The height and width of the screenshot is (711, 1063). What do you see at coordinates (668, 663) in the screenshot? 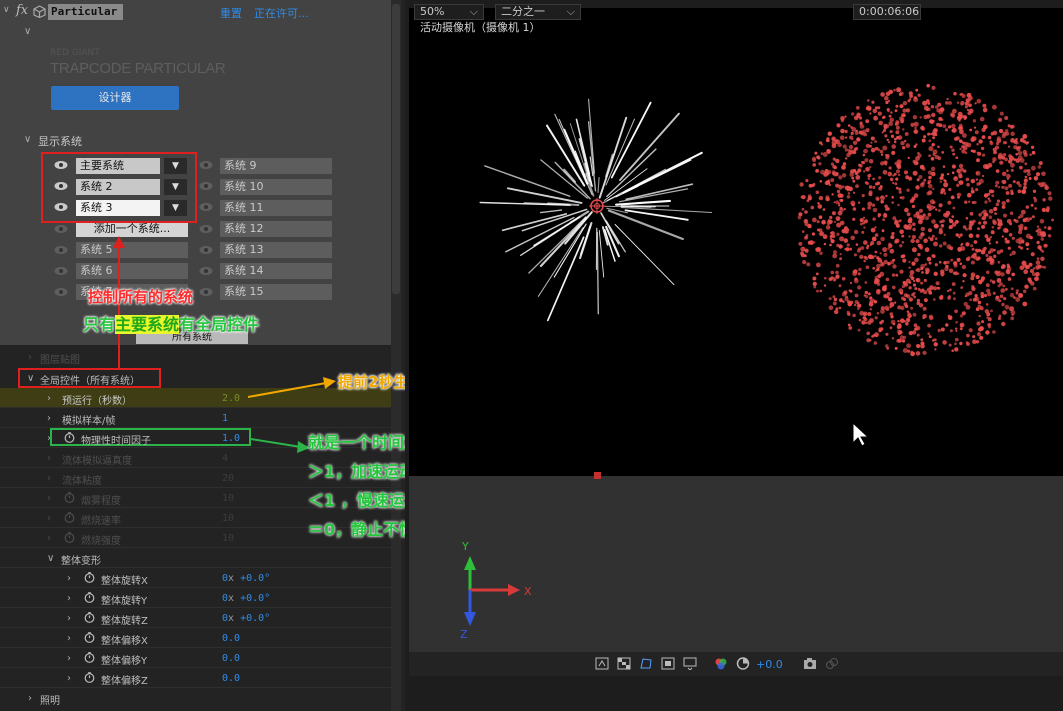
I see `region-of-interest-icon` at bounding box center [668, 663].